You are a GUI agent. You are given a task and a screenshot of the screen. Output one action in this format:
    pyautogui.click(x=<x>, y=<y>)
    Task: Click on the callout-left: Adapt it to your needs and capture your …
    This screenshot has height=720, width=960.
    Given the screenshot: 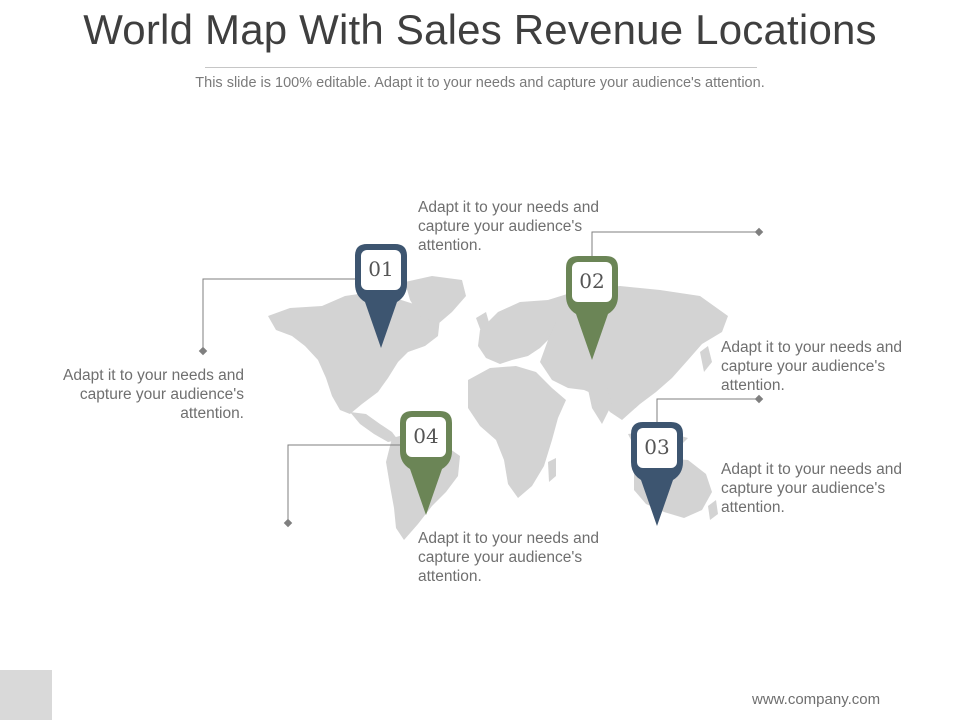 What is the action you would take?
    pyautogui.click(x=153, y=394)
    